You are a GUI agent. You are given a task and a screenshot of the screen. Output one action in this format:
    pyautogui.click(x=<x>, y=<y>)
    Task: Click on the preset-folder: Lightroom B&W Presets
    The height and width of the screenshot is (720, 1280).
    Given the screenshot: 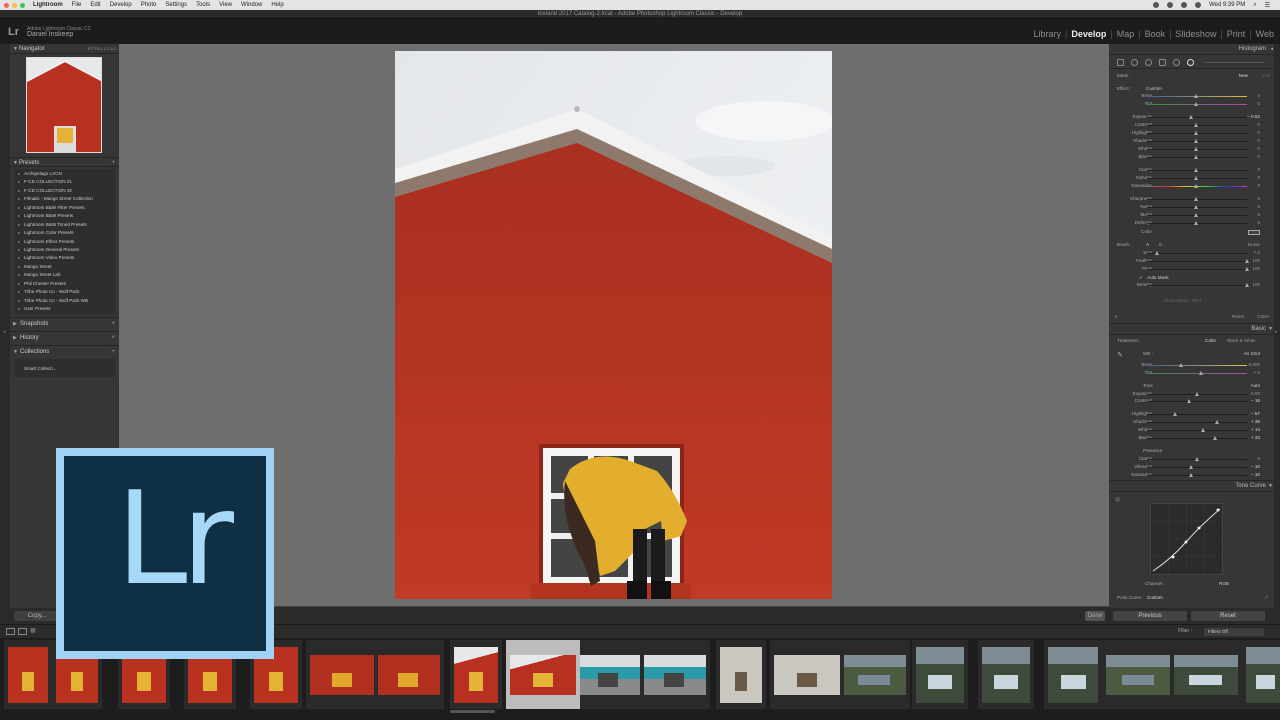 What is the action you would take?
    pyautogui.click(x=64, y=216)
    